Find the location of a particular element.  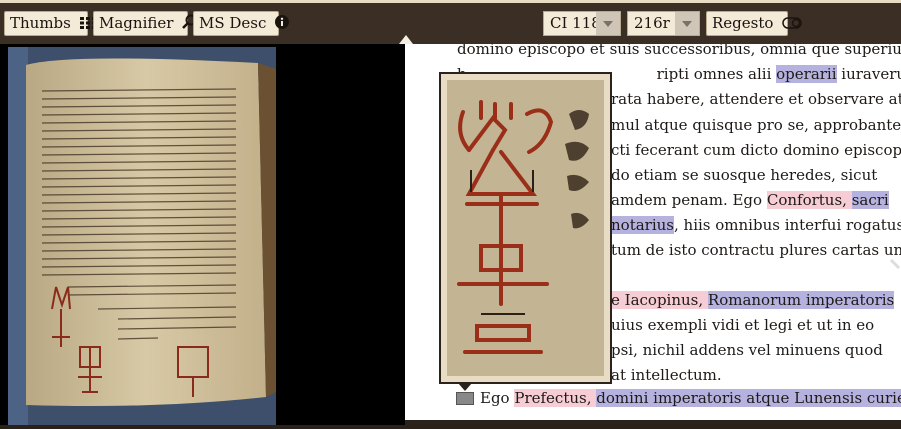

entity-highlight: sacri is located at coordinates (870, 200).